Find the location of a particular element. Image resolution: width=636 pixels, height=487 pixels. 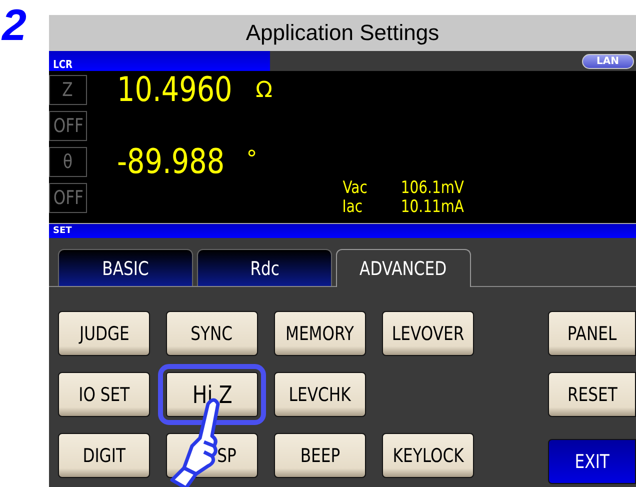

step-number: 2 is located at coordinates (14, 26).